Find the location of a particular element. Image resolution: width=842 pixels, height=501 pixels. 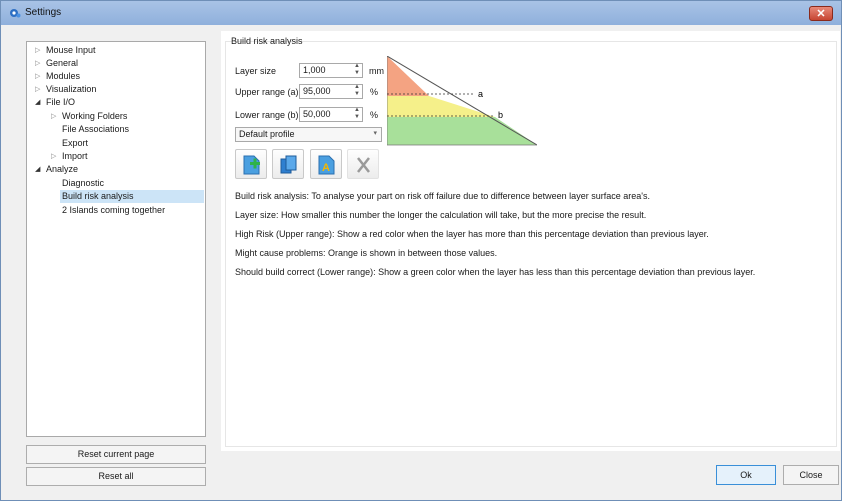

copy-profile-icon is located at coordinates (288, 164).